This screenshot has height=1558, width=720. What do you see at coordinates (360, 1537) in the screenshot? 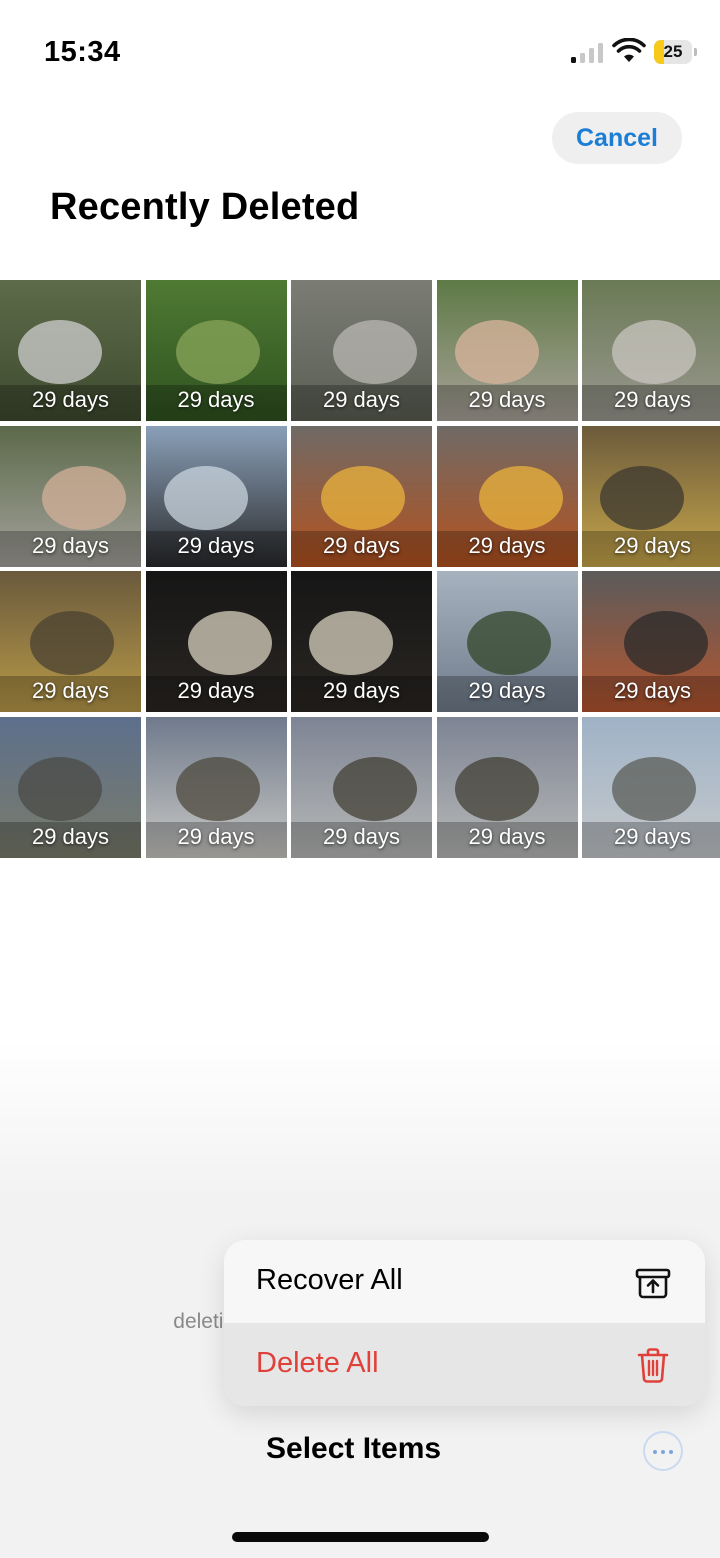
I see `home-indicator` at bounding box center [360, 1537].